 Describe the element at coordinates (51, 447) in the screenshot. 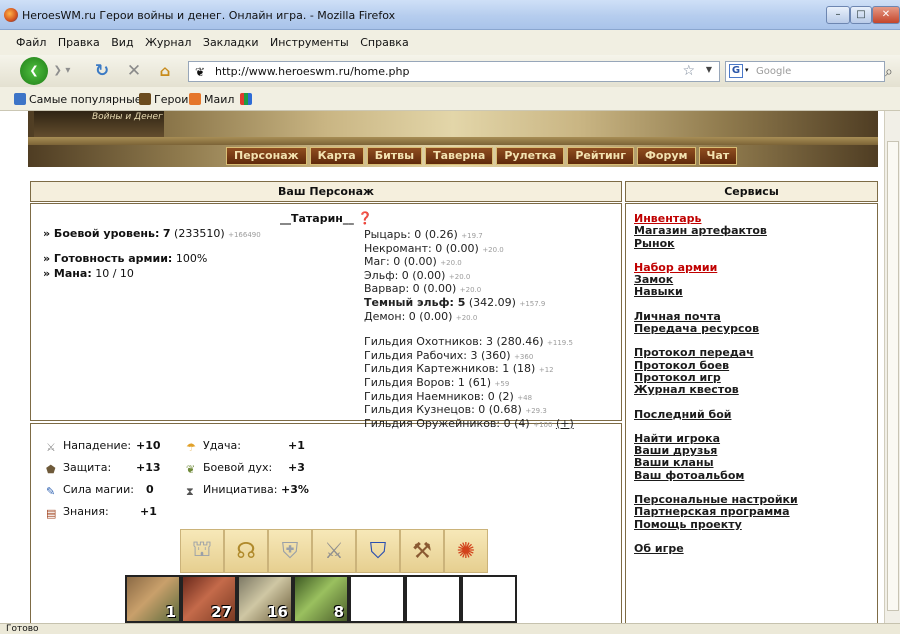

I see `swords-icon: ⚔` at that location.